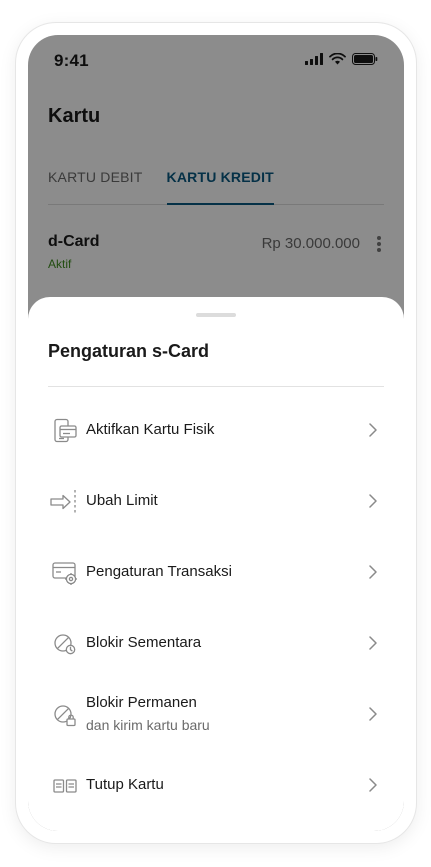  What do you see at coordinates (65, 715) in the screenshot?
I see `permanent-block-icon` at bounding box center [65, 715].